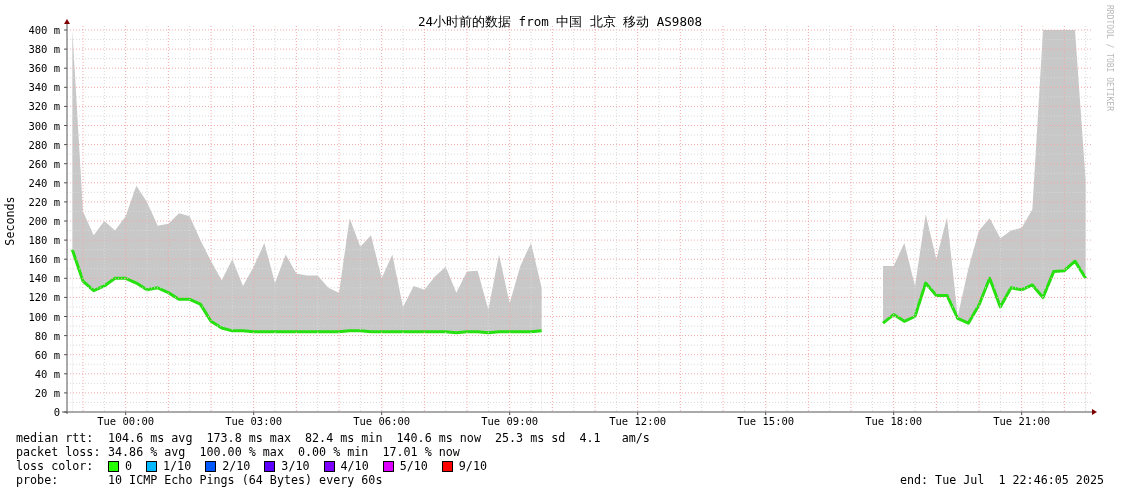  I want to click on tick-label: 260 m, so click(44, 163).